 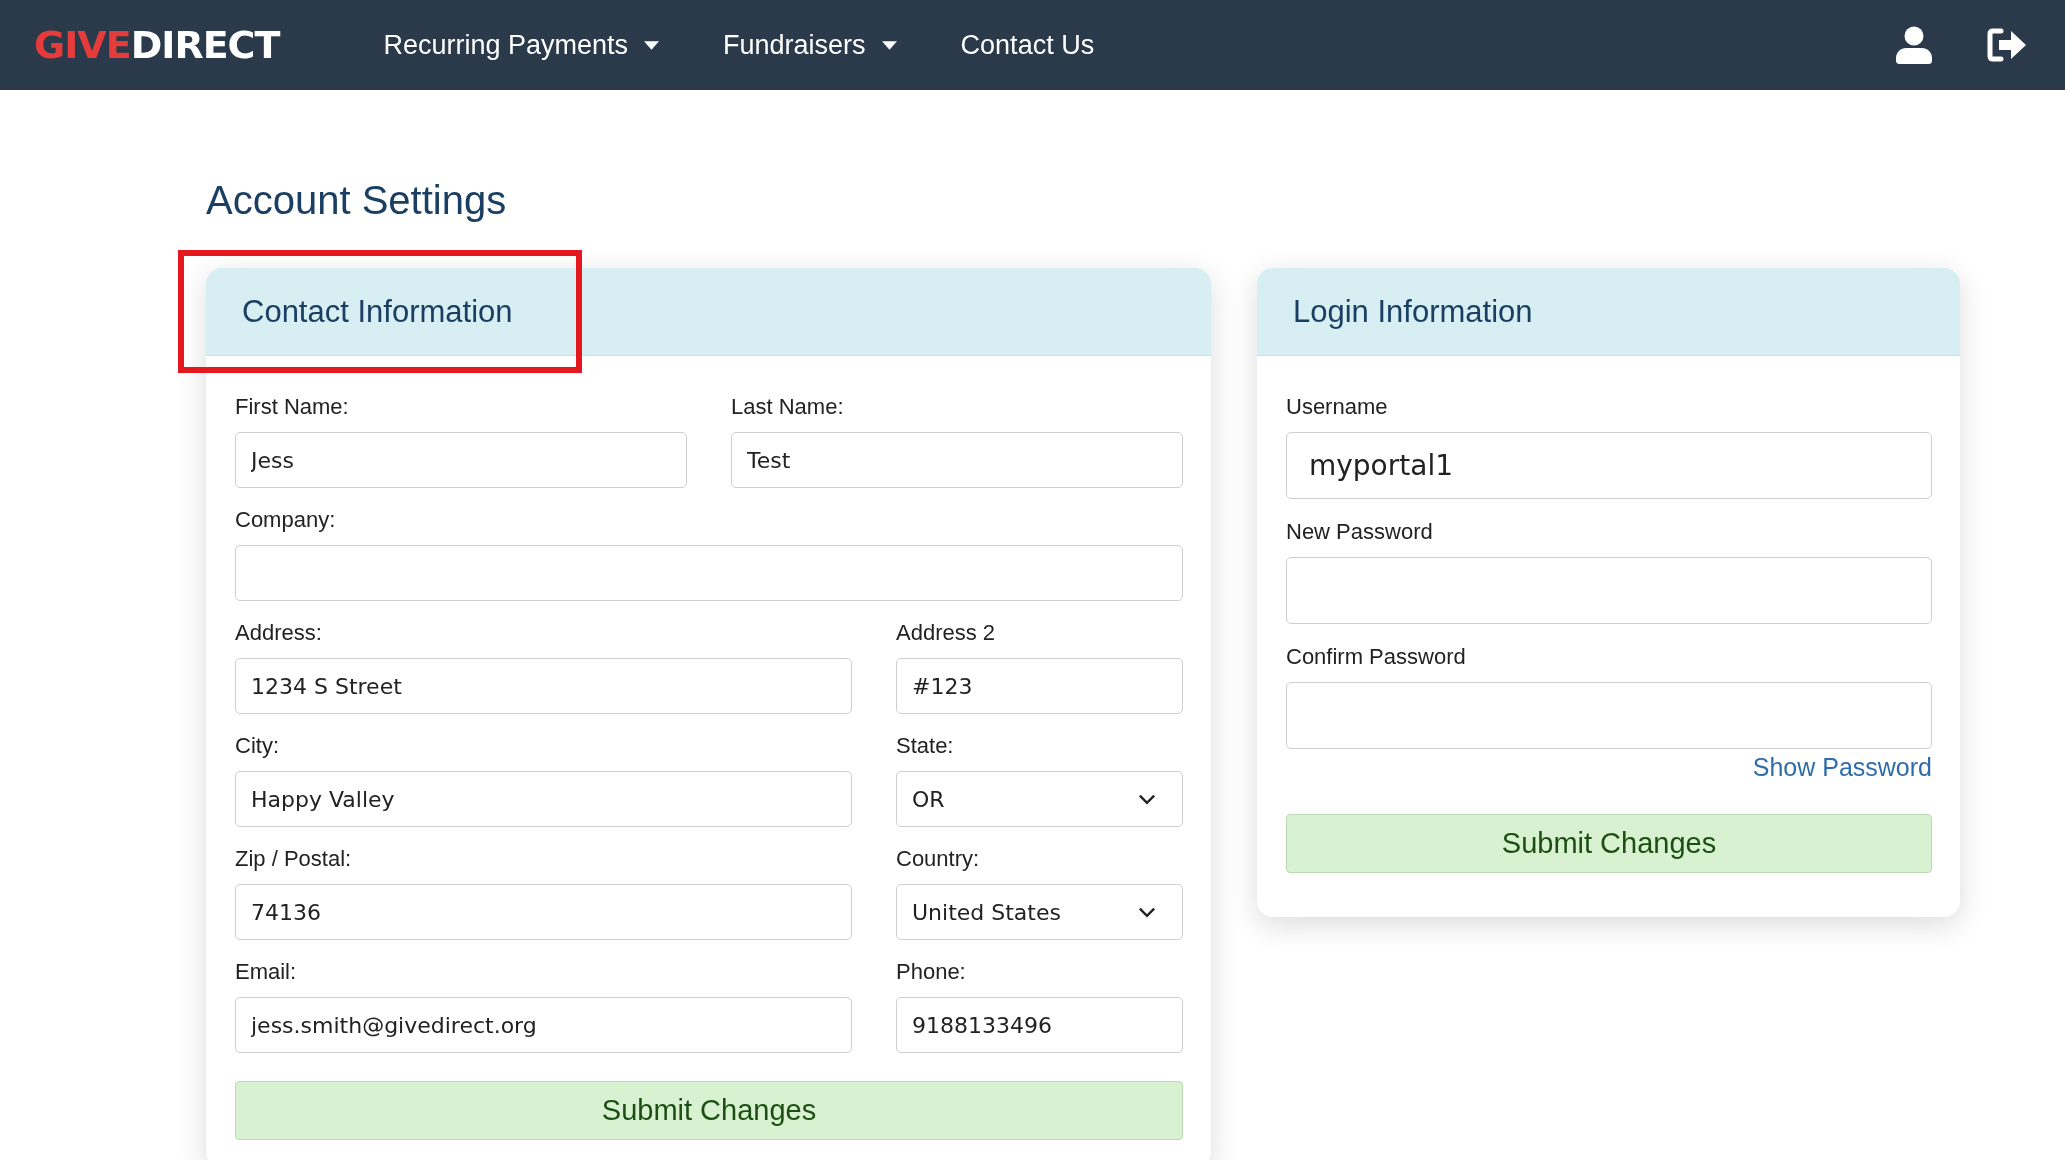 What do you see at coordinates (1027, 45) in the screenshot?
I see `nav-link: Contact Us` at bounding box center [1027, 45].